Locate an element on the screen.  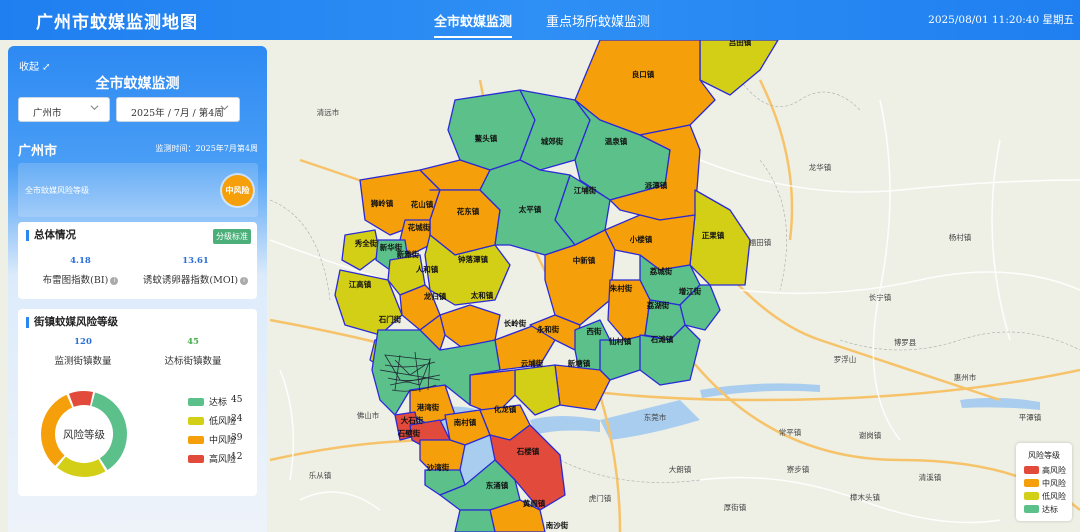
map-region-label: 港湾街 is located at coordinates (428, 407).